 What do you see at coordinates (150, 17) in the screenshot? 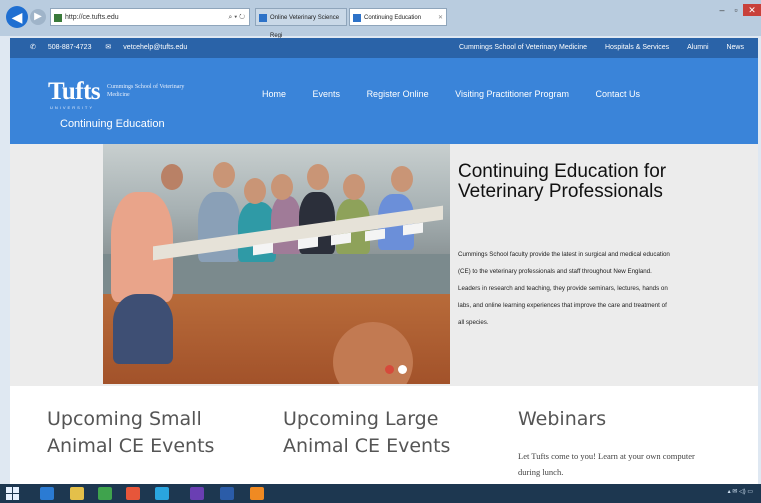
I see `address-bar: http://ce.tufts.edu ⌕ ▾ ↻` at bounding box center [150, 17].